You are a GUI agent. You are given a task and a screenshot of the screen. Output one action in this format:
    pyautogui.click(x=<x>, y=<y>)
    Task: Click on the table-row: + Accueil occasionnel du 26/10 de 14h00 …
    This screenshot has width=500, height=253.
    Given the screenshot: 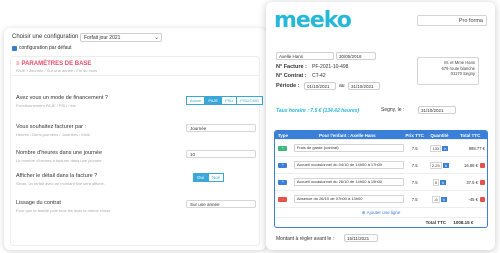 What is the action you would take?
    pyautogui.click(x=381, y=181)
    